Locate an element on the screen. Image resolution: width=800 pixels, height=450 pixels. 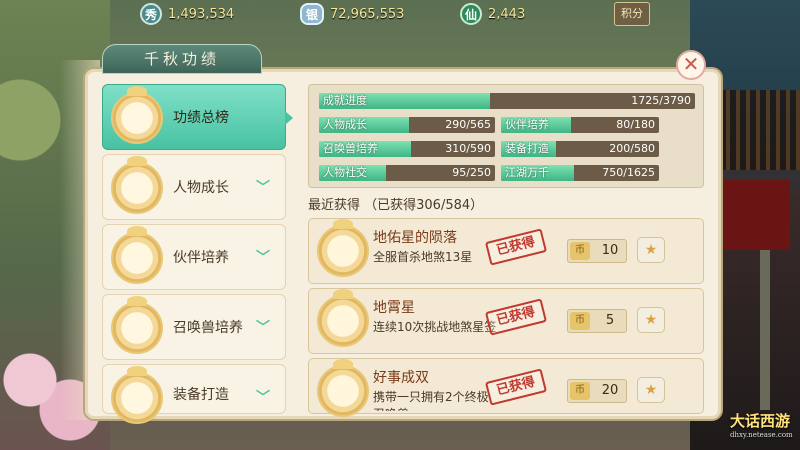
progress-label: 伙伴培养 is located at coordinates (527, 124).